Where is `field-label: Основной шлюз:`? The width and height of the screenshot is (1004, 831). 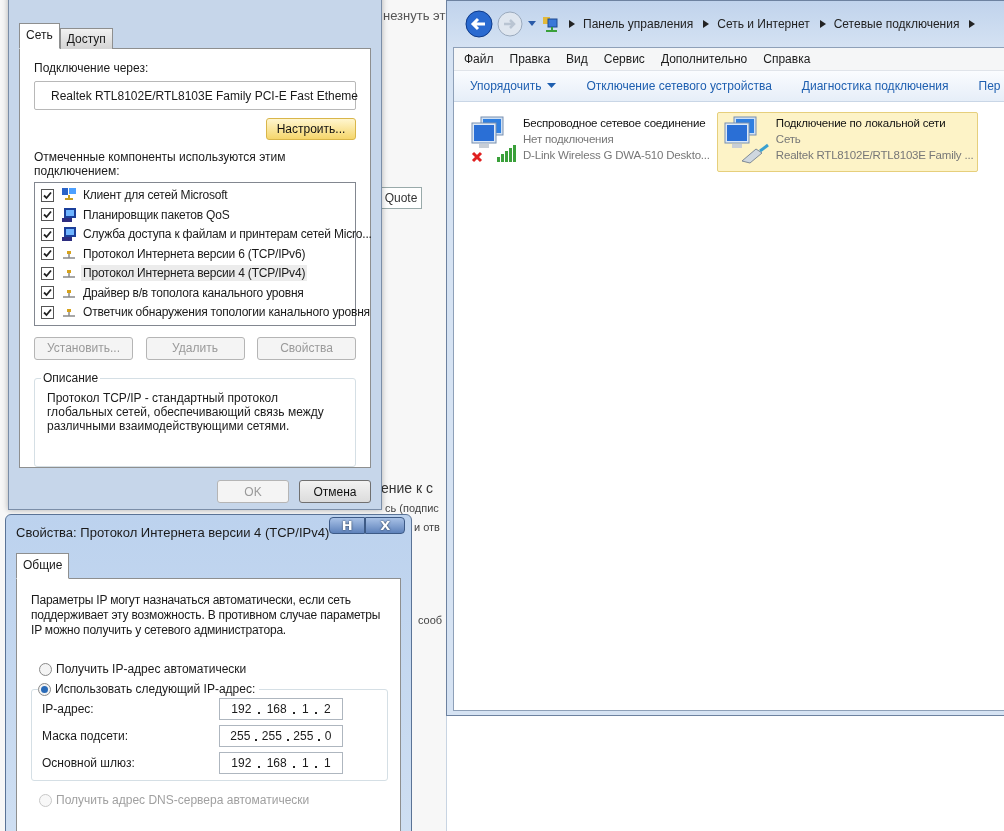 field-label: Основной шлюз: is located at coordinates (88, 763).